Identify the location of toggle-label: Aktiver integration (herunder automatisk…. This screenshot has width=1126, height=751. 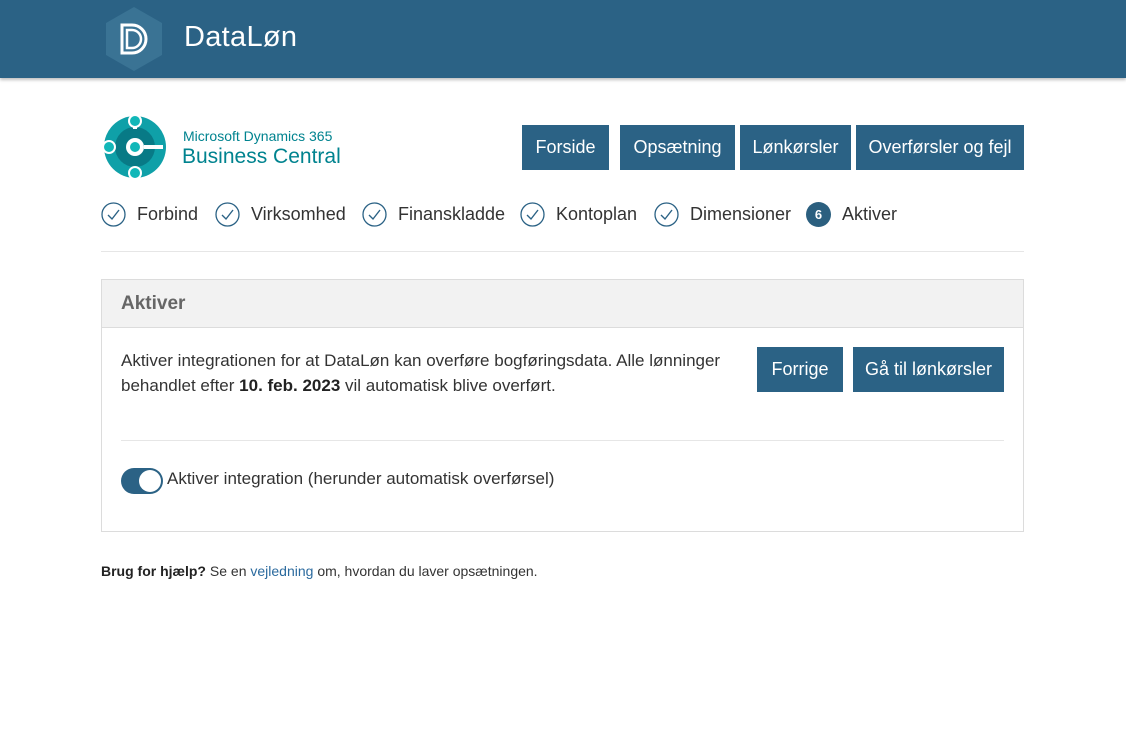
(360, 479).